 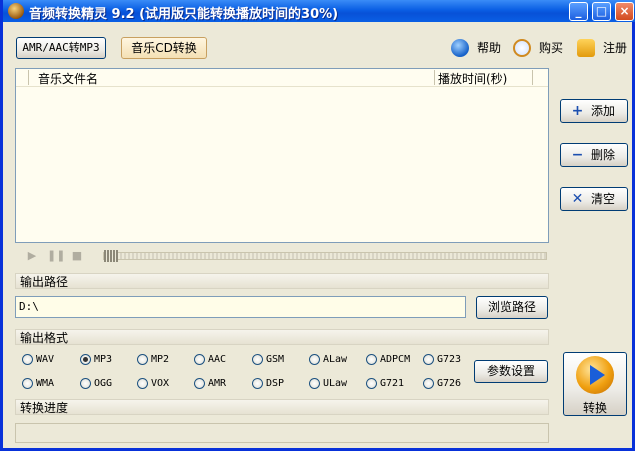 I want to click on seek-bar, so click(x=325, y=256).